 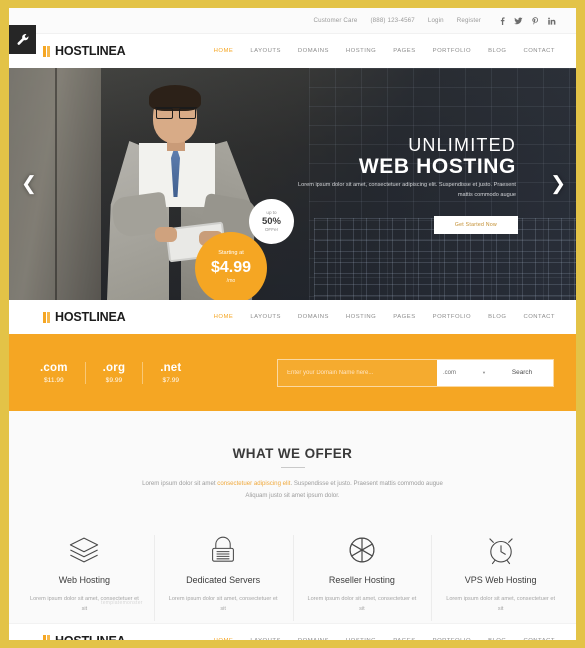 I want to click on price-badge-period: /mo, so click(x=231, y=281).